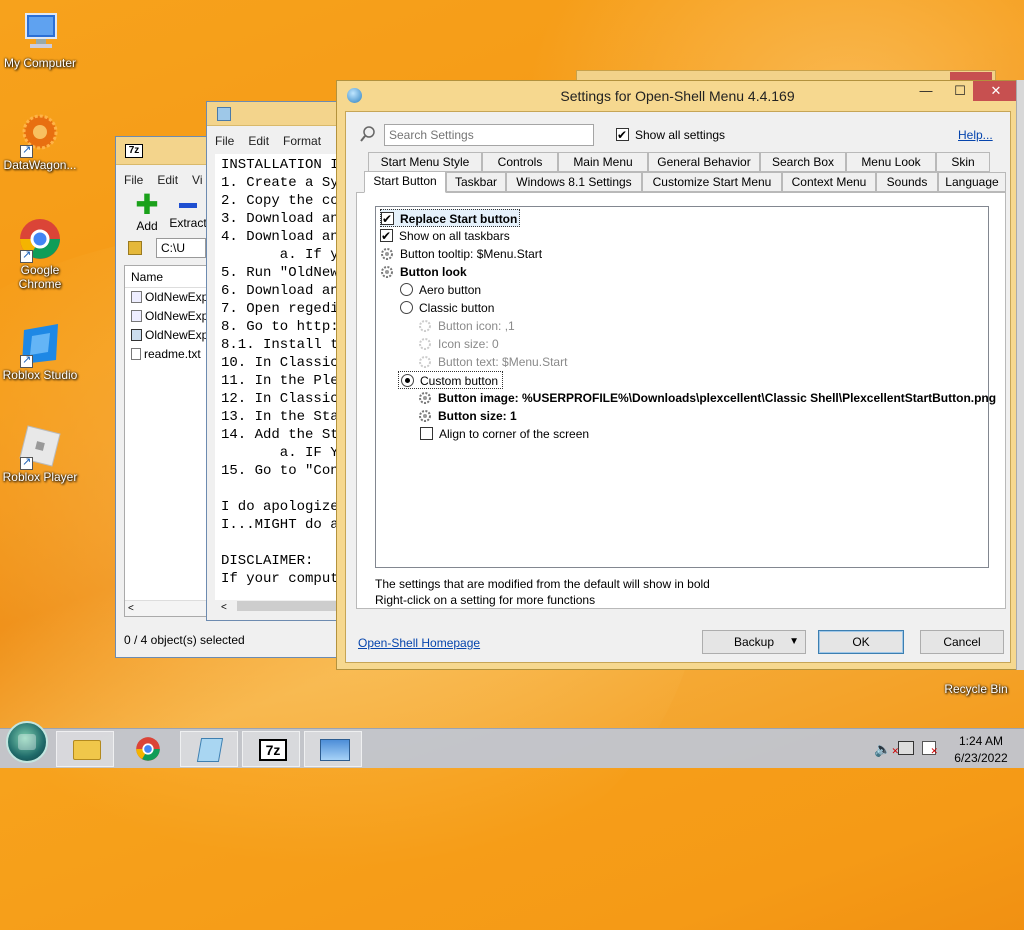 The image size is (1024, 930). What do you see at coordinates (504, 434) in the screenshot?
I see `align-corner-setting: Align to corner of the screen` at bounding box center [504, 434].